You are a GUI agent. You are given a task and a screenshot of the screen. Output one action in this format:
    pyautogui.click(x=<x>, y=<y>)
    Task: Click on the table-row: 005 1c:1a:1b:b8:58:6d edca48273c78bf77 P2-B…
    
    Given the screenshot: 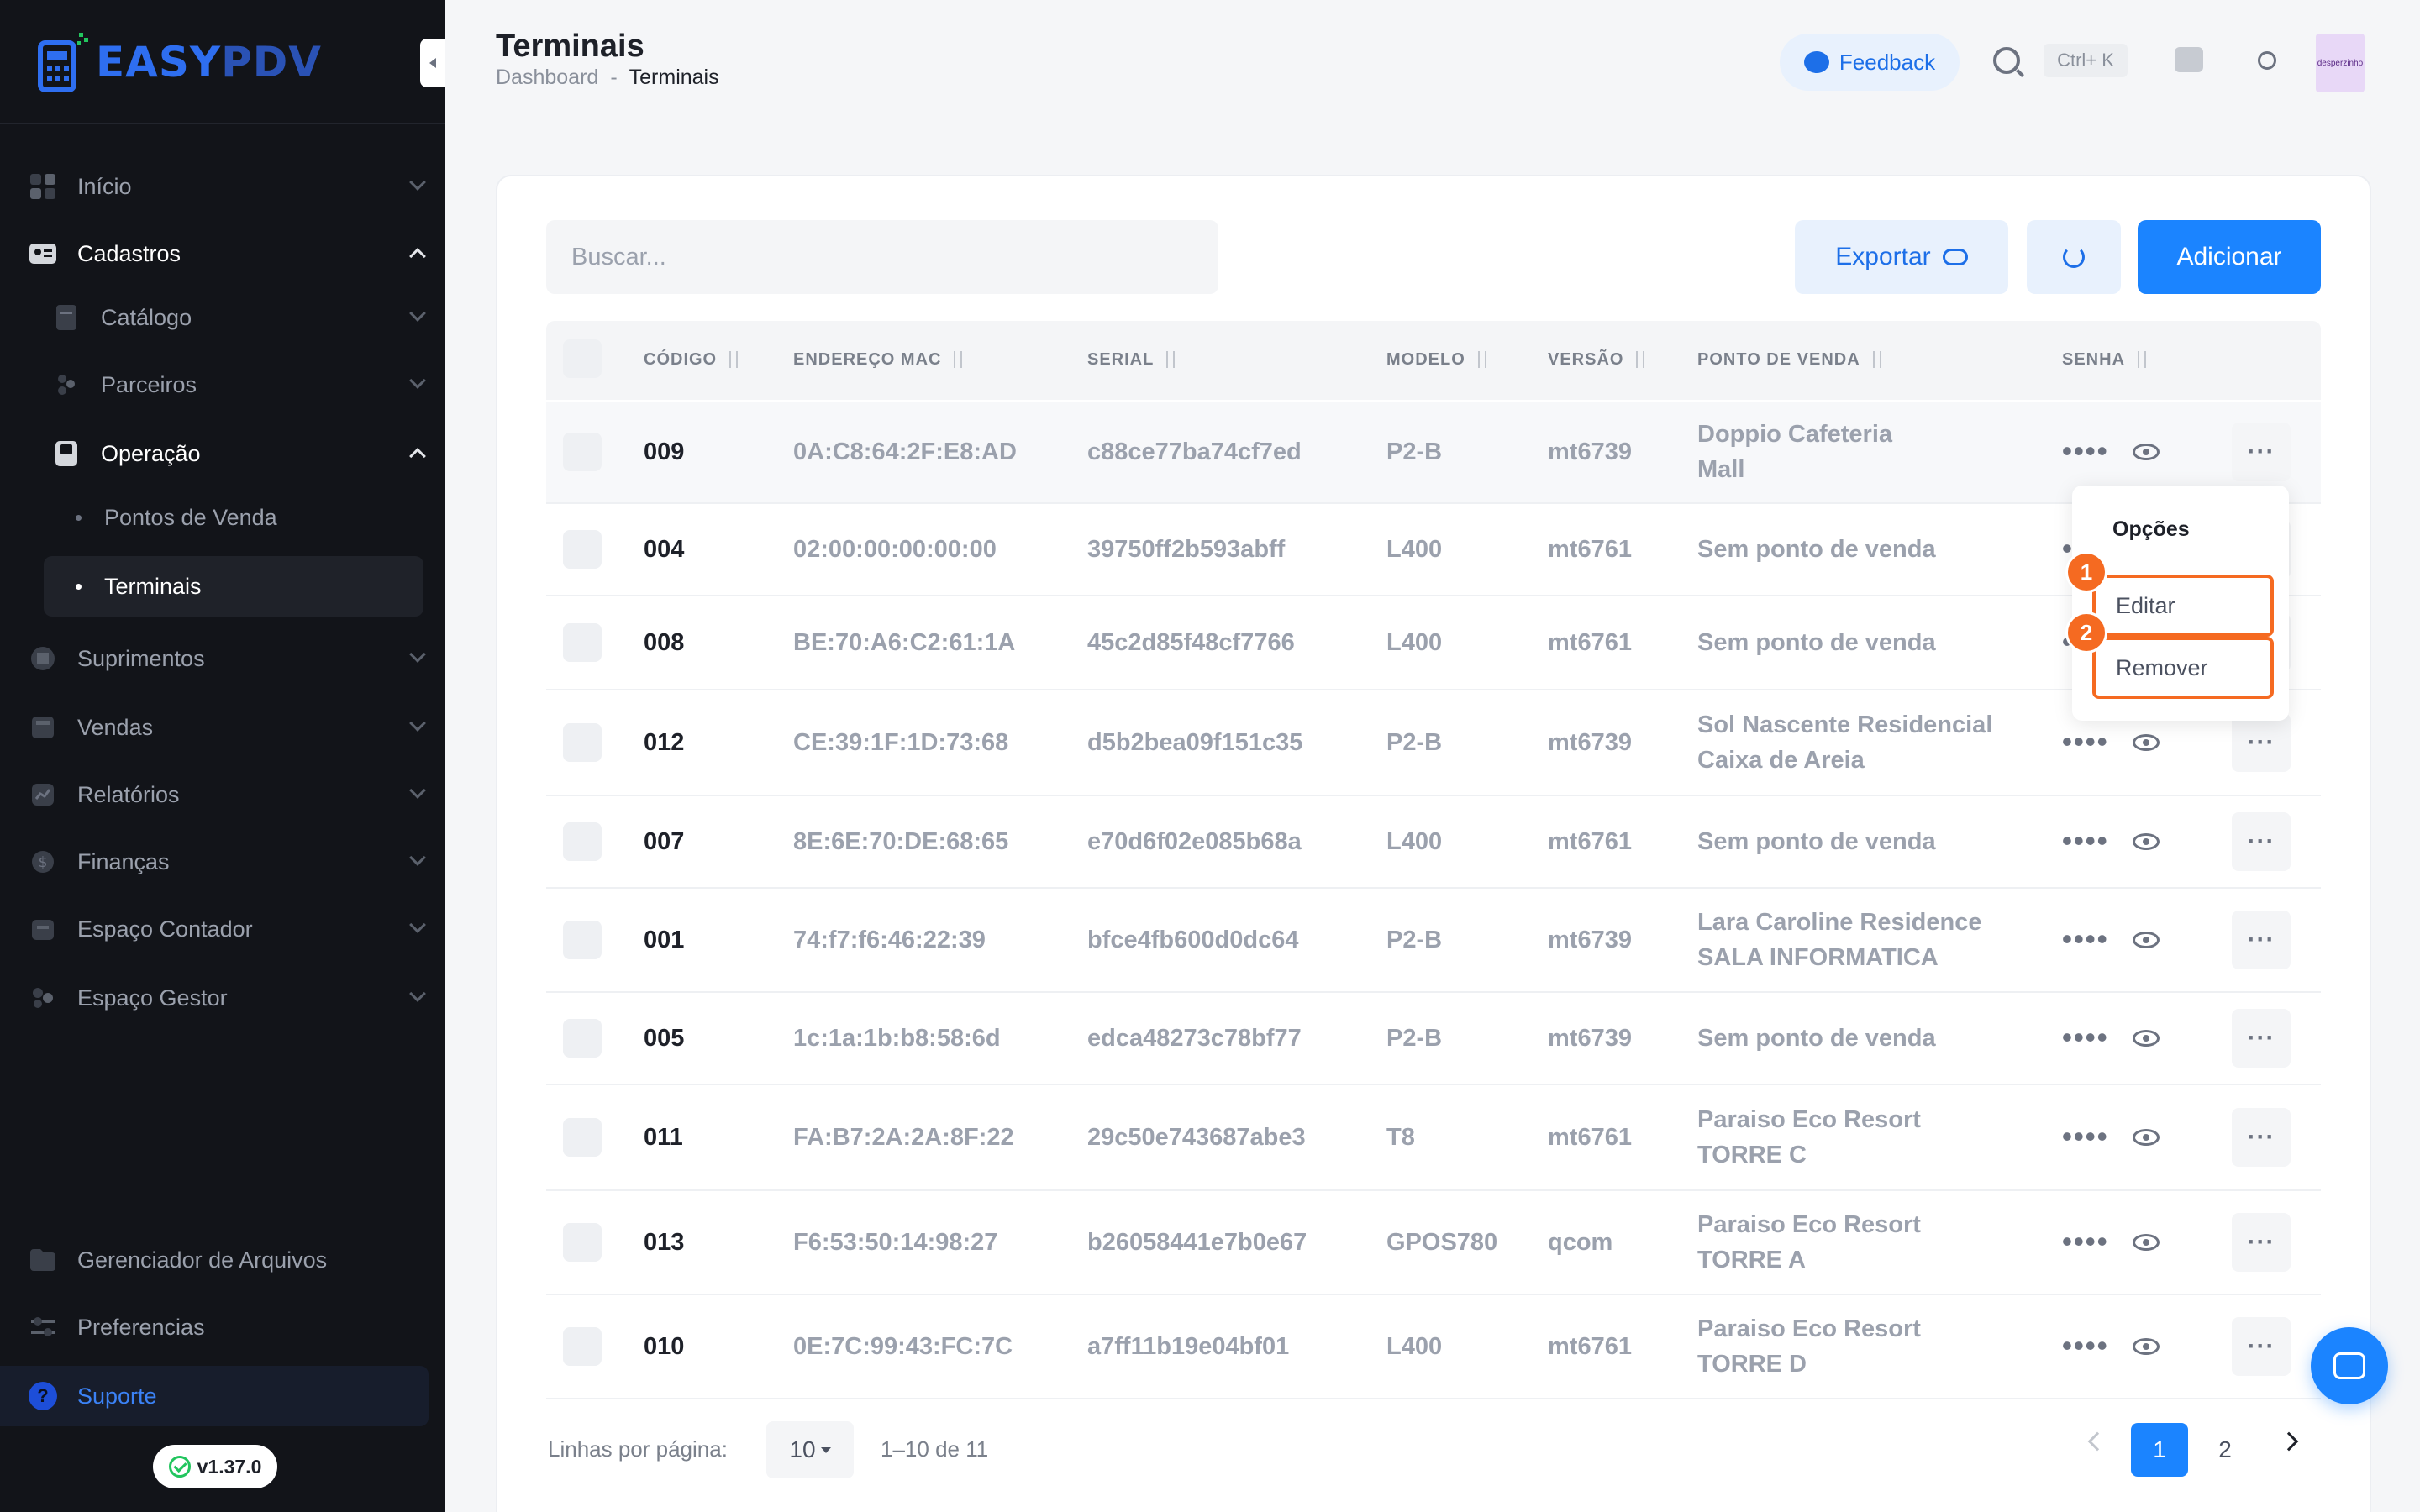 What is the action you would take?
    pyautogui.click(x=1434, y=1039)
    